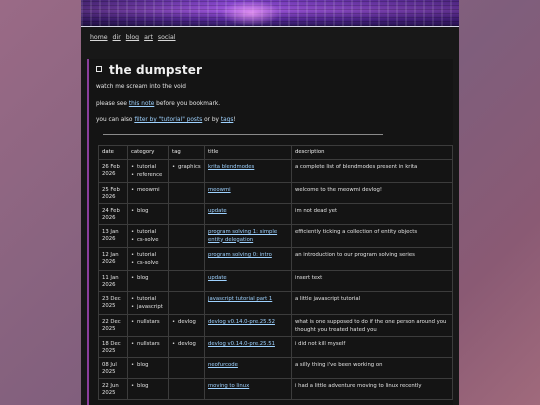 This screenshot has width=540, height=405. Describe the element at coordinates (248, 193) in the screenshot. I see `title-cell: meowmi` at that location.